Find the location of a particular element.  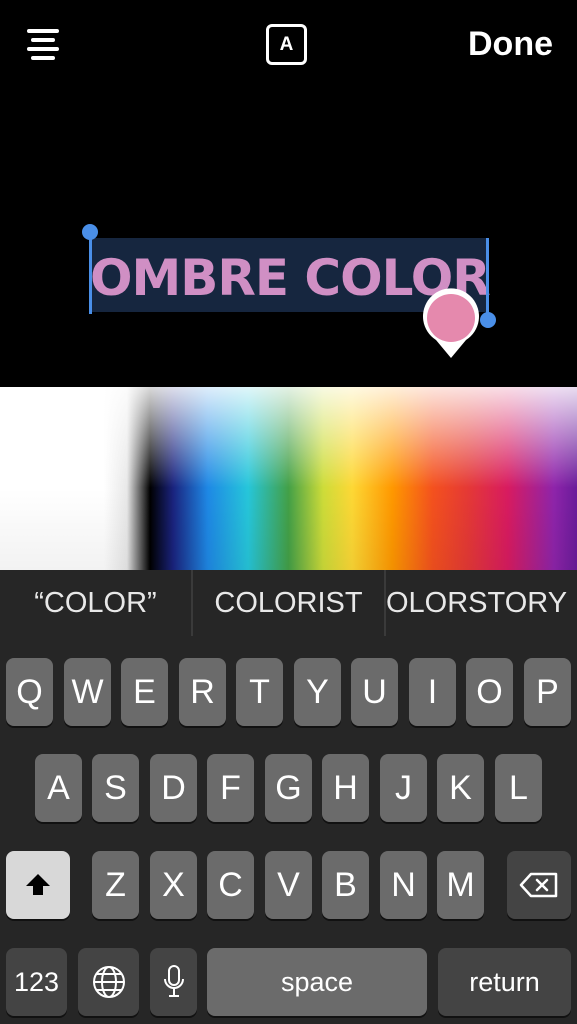

suggestion-item: OLORSTORY is located at coordinates (480, 603).